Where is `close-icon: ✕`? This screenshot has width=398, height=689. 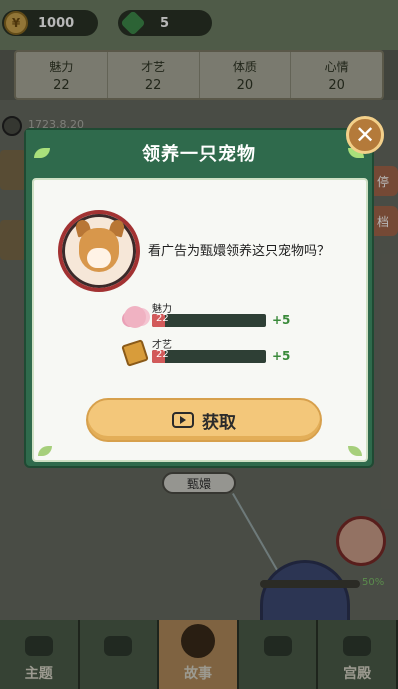
close-icon: ✕ is located at coordinates (365, 135).